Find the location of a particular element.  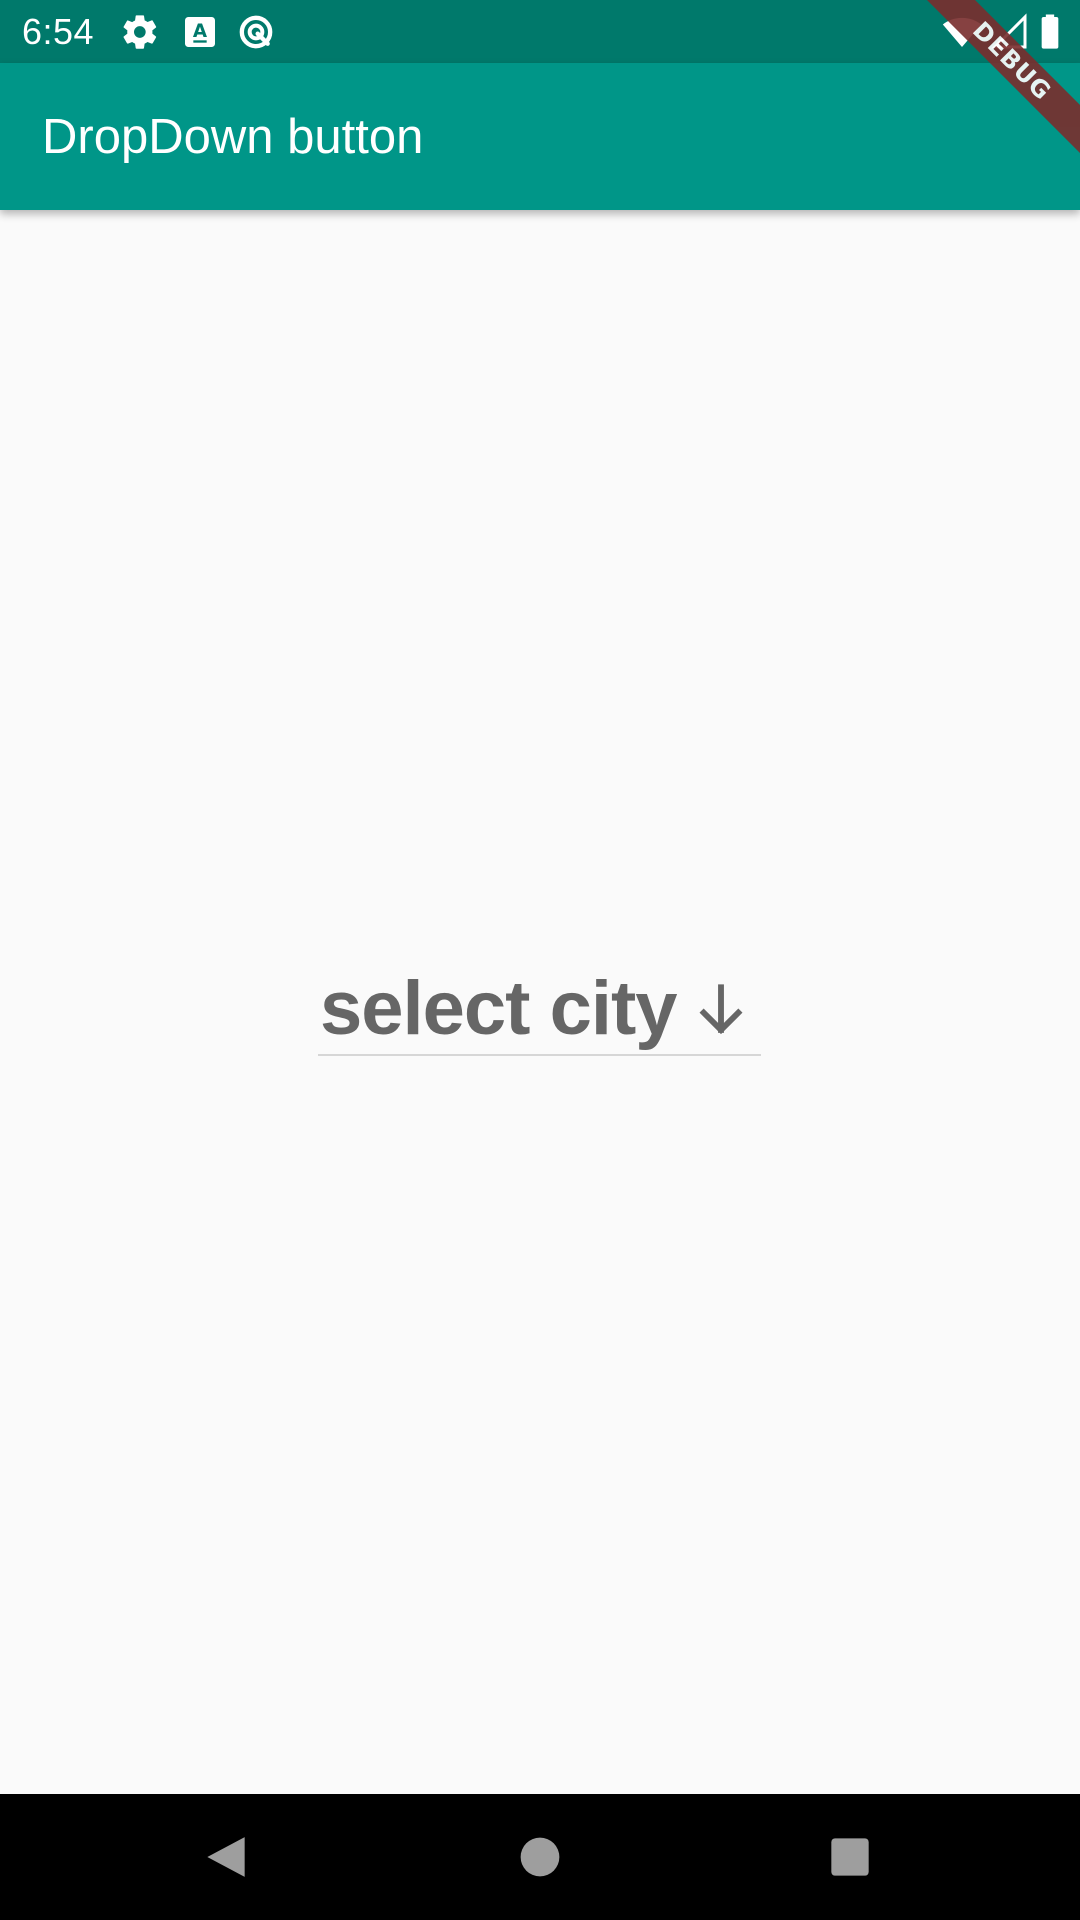

text-a-icon: A is located at coordinates (200, 32).